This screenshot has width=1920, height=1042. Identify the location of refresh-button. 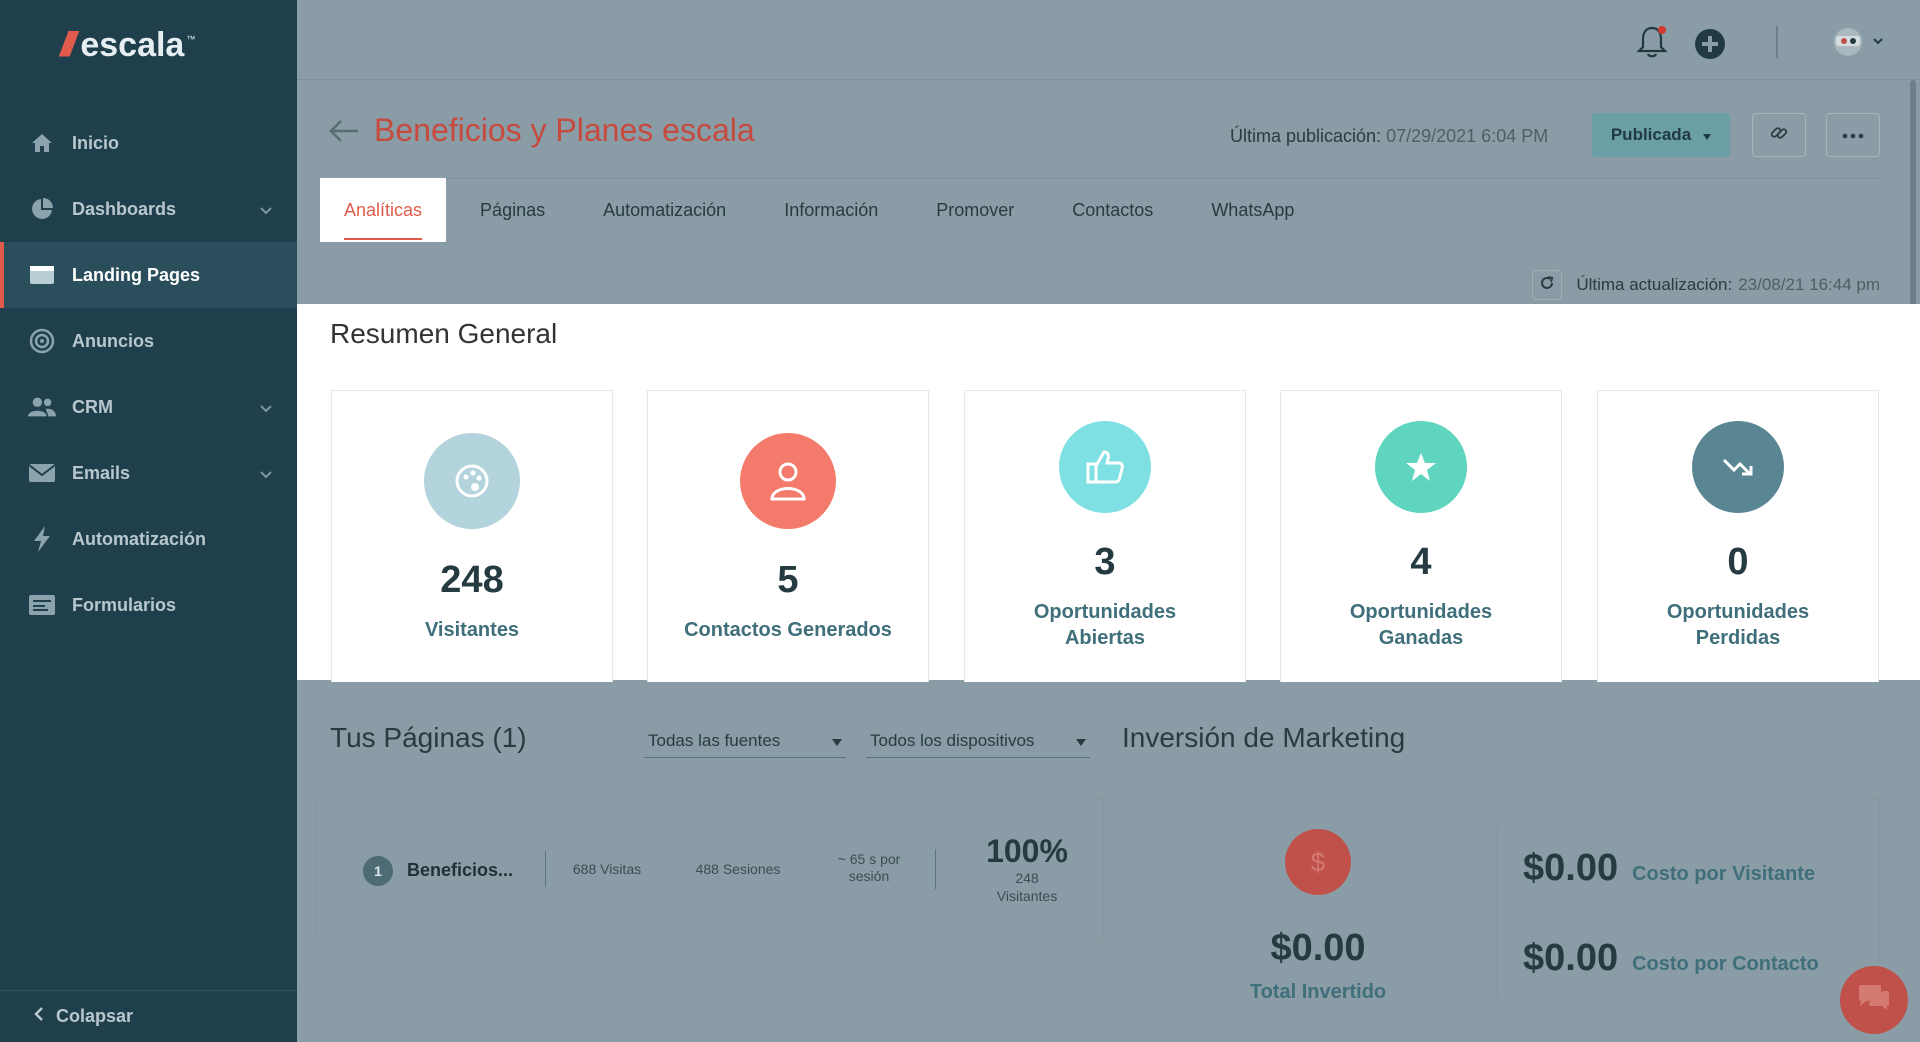
(1547, 285).